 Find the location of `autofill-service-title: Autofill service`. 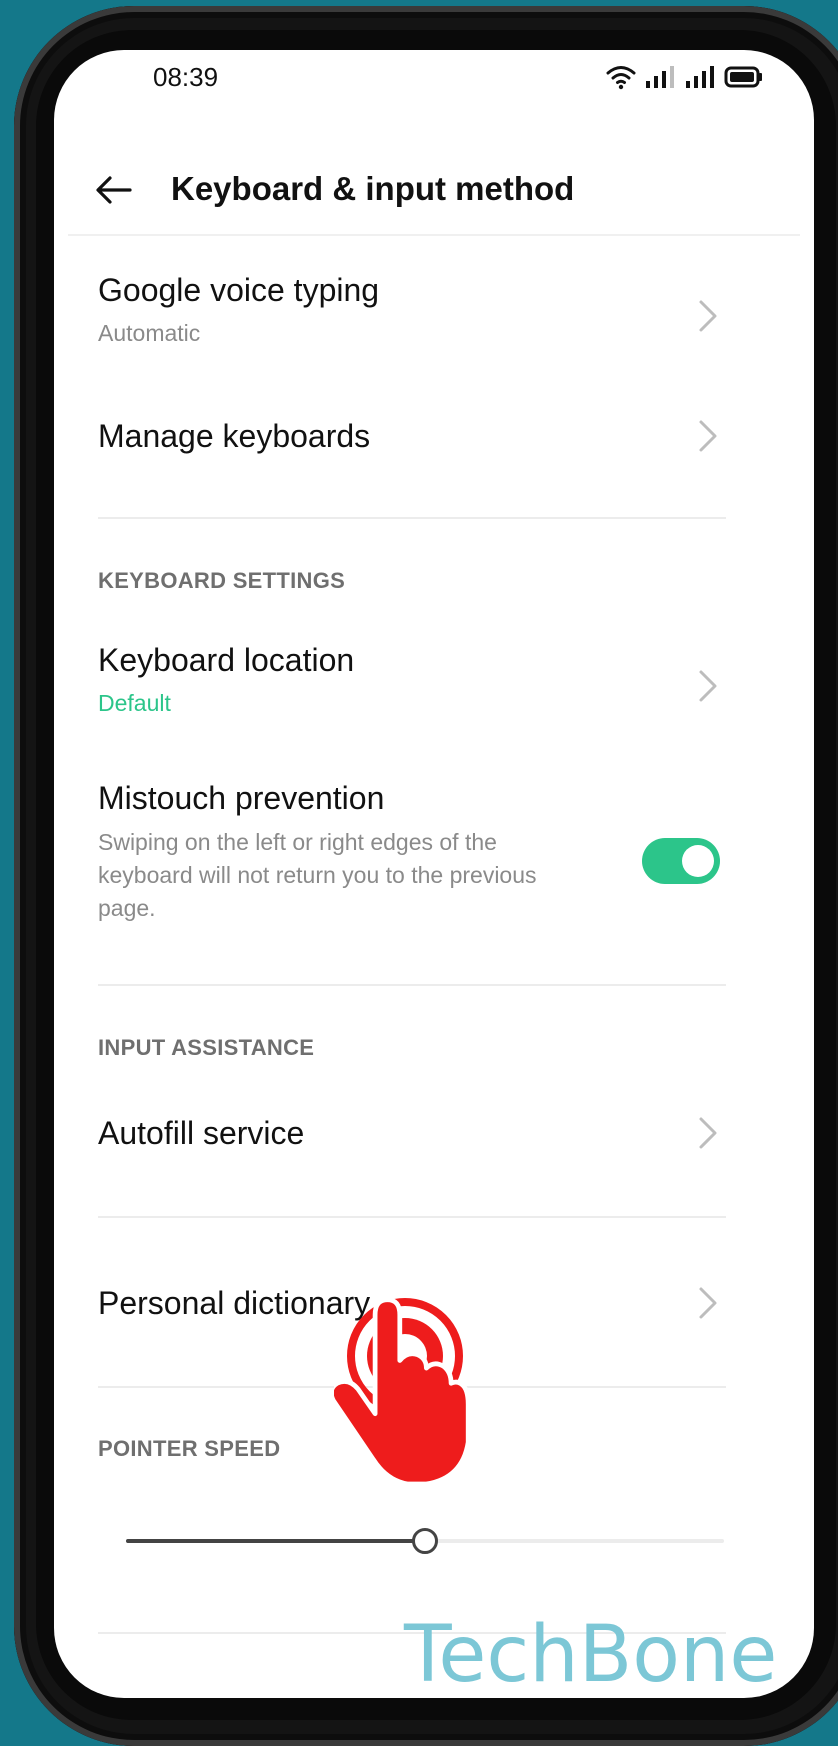

autofill-service-title: Autofill service is located at coordinates (201, 1133).